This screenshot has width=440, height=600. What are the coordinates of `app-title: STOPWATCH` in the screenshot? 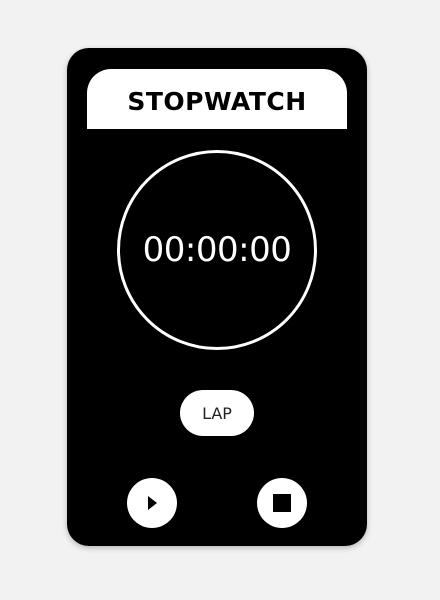 It's located at (217, 101).